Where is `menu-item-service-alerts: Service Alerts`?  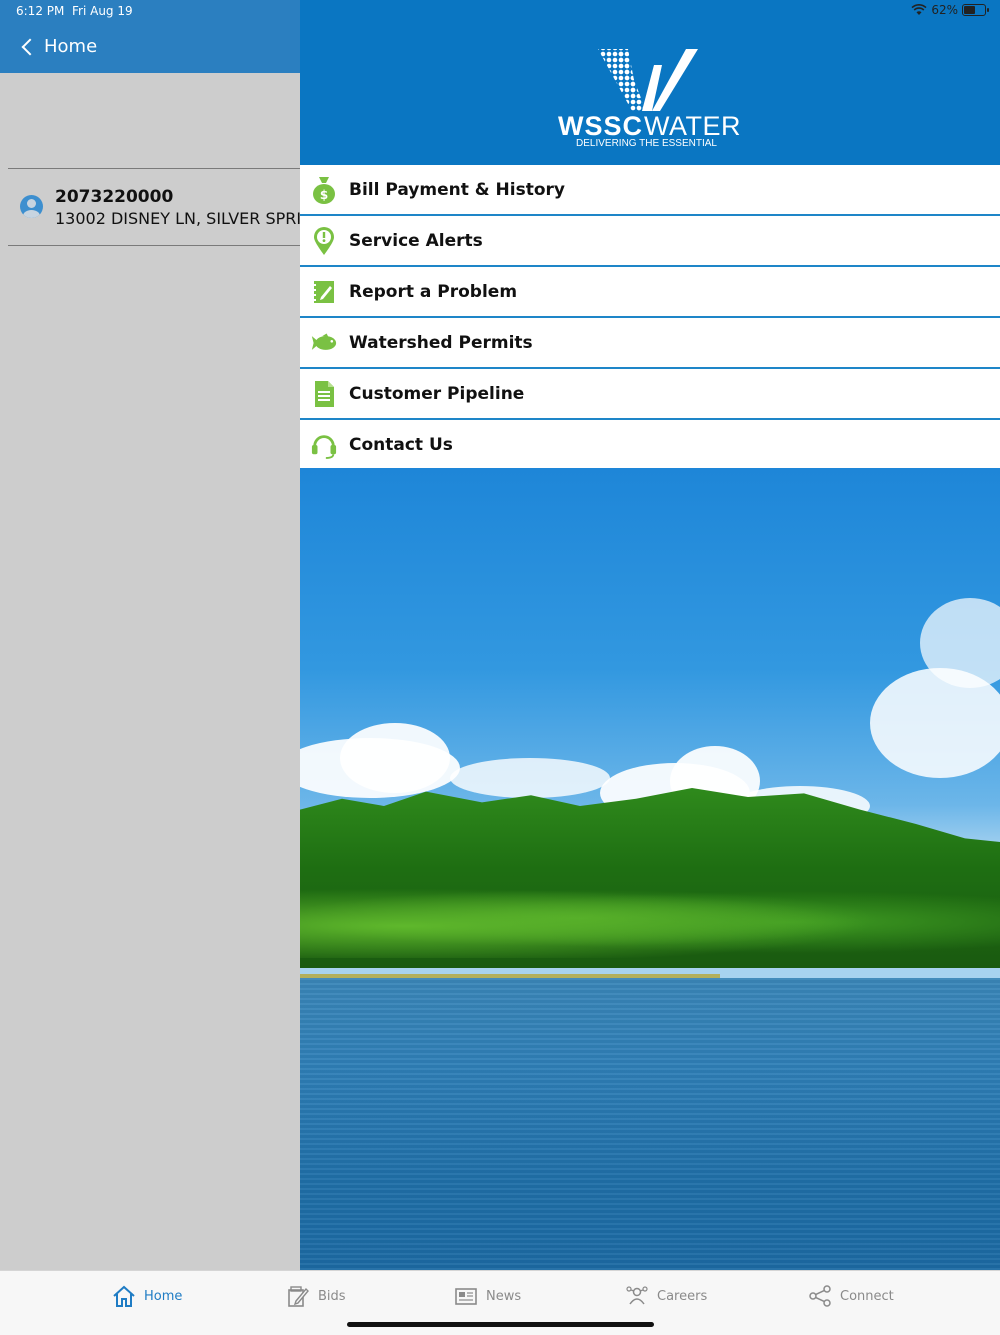
menu-item-service-alerts: Service Alerts is located at coordinates (650, 241).